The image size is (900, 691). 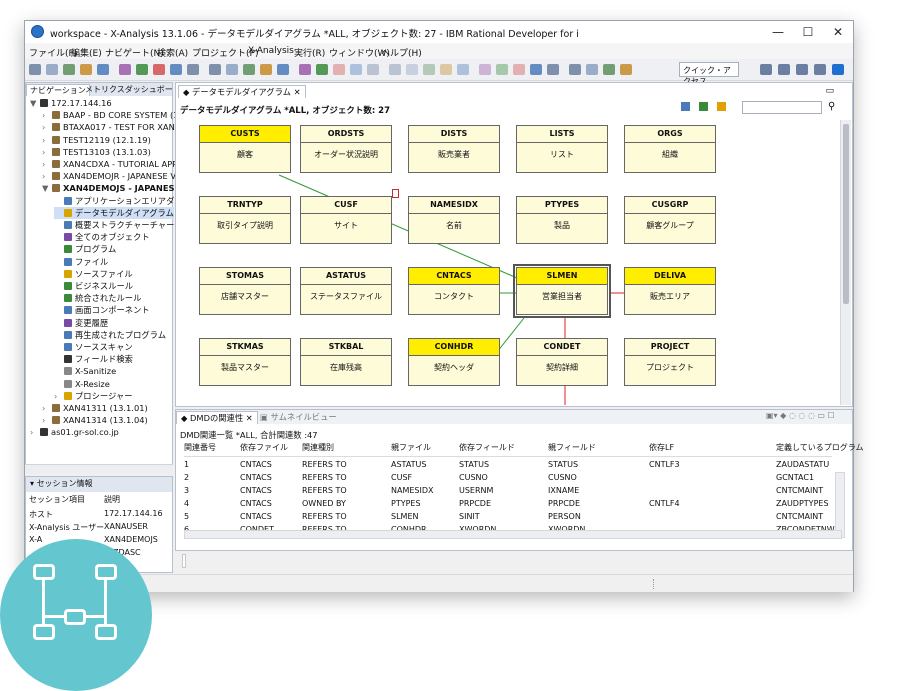 I want to click on tree-item: › BAAP - BD CORE SYSTEM (13., so click(x=114, y=115).